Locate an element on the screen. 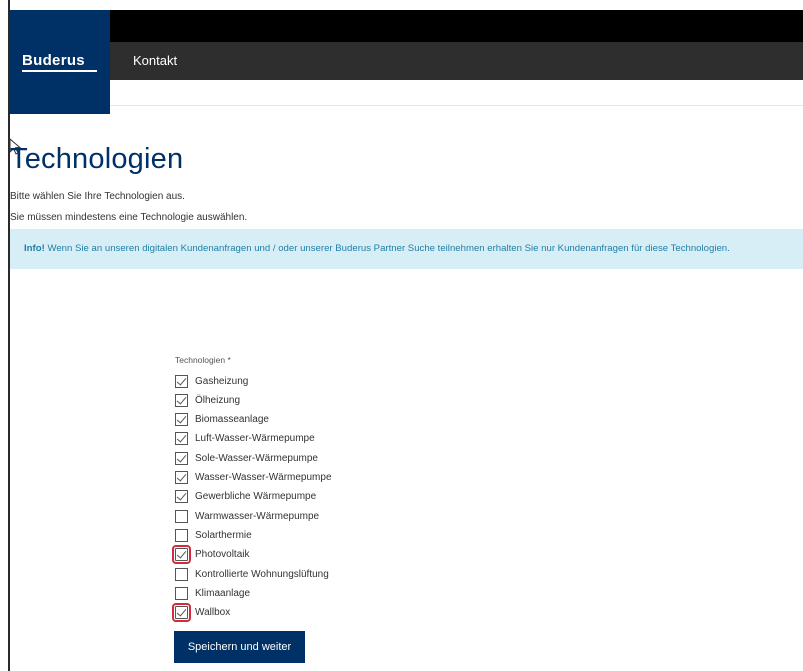  technology-option-label: Ölheizung is located at coordinates (218, 400).